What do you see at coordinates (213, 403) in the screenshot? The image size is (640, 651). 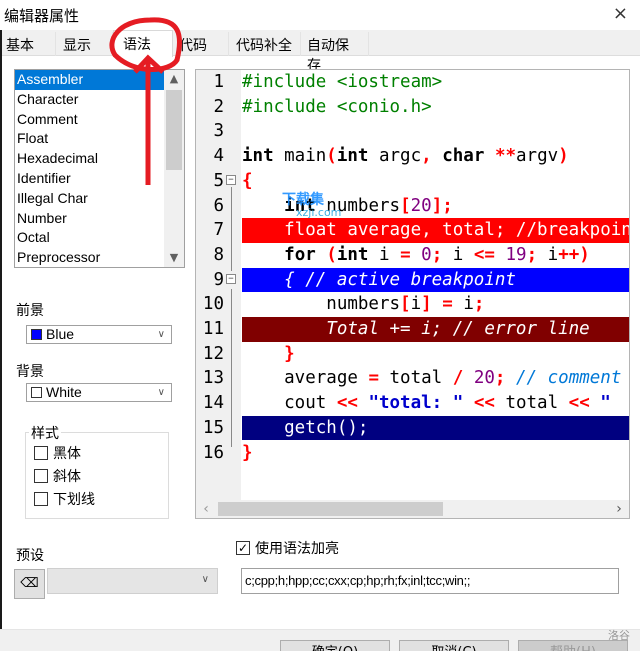 I see `line-number: 14` at bounding box center [213, 403].